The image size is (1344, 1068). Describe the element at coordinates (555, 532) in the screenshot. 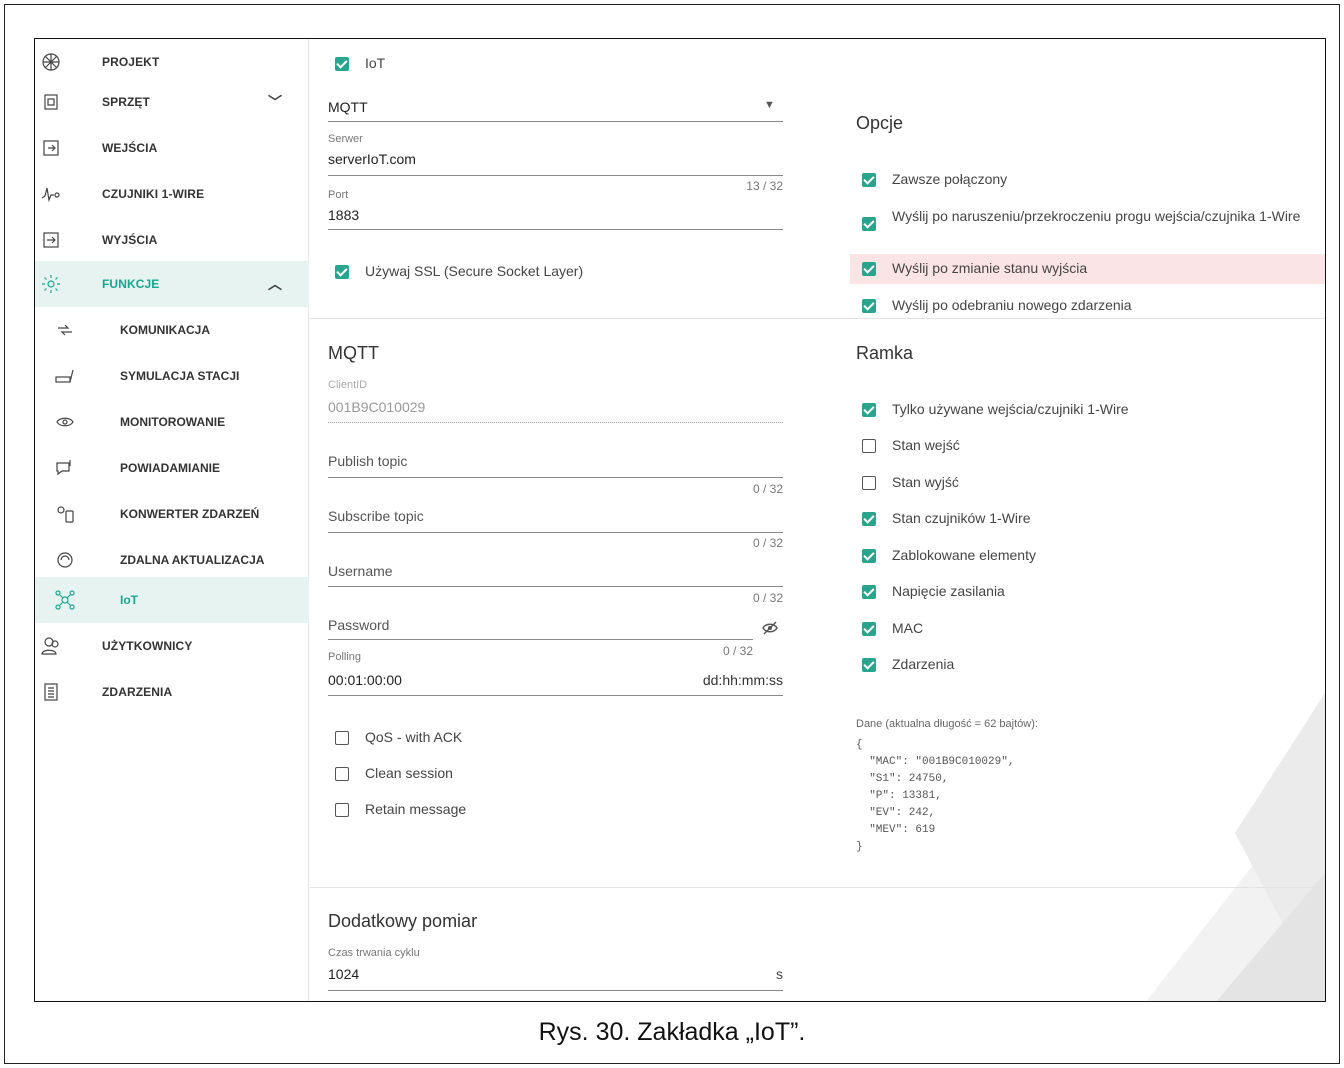

I see `subscribe-topic-underline` at that location.